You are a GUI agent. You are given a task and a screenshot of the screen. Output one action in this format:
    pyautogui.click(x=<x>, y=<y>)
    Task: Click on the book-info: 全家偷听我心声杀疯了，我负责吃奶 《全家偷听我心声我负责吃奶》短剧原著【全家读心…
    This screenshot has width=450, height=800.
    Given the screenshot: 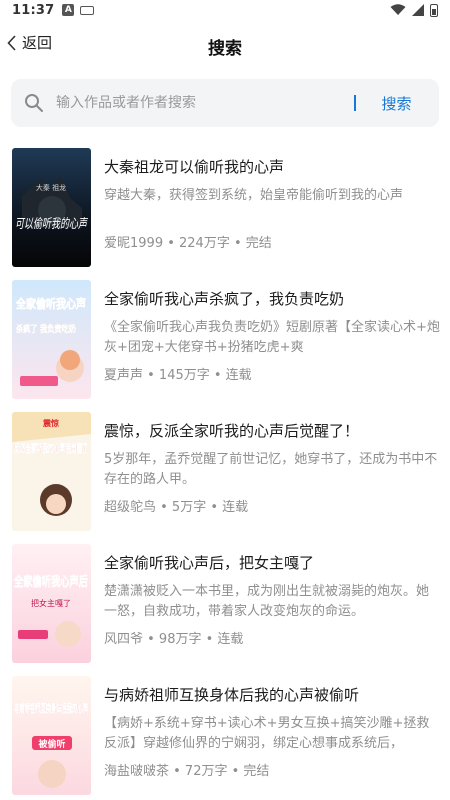 What is the action you would take?
    pyautogui.click(x=272, y=336)
    